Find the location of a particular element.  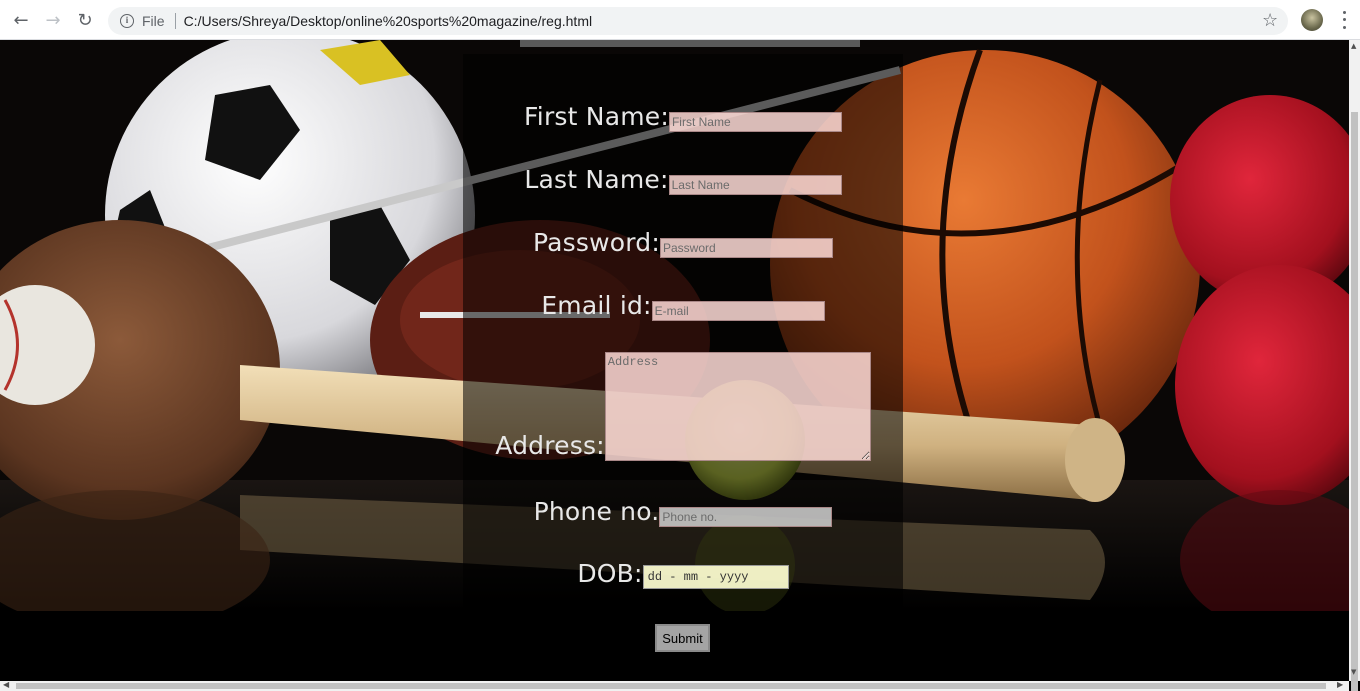

reload-icon: ↻ is located at coordinates (85, 20).